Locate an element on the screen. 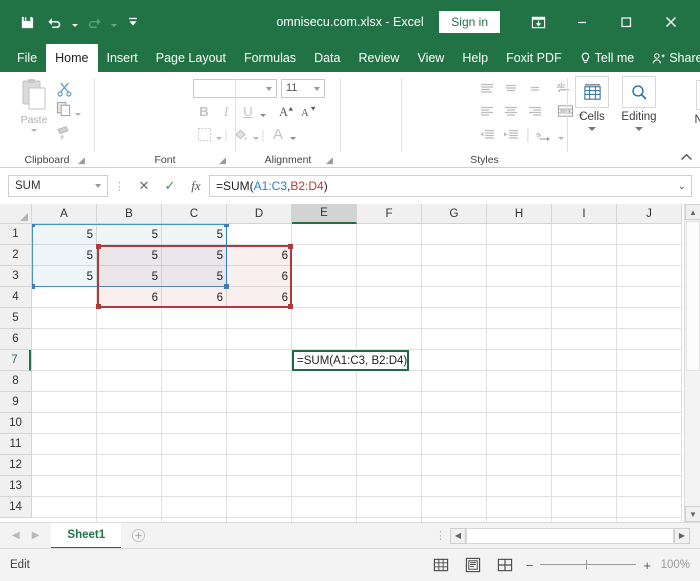 The height and width of the screenshot is (581, 700). number-format-button: % is located at coordinates (698, 95).